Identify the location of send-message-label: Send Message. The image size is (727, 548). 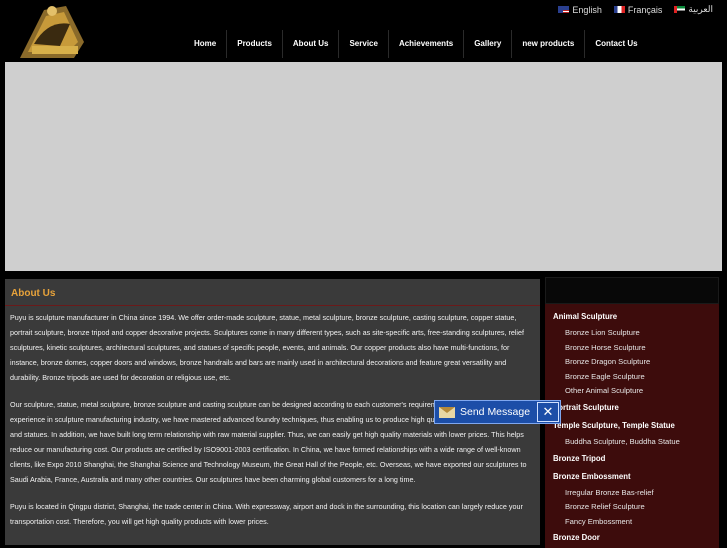
(495, 412).